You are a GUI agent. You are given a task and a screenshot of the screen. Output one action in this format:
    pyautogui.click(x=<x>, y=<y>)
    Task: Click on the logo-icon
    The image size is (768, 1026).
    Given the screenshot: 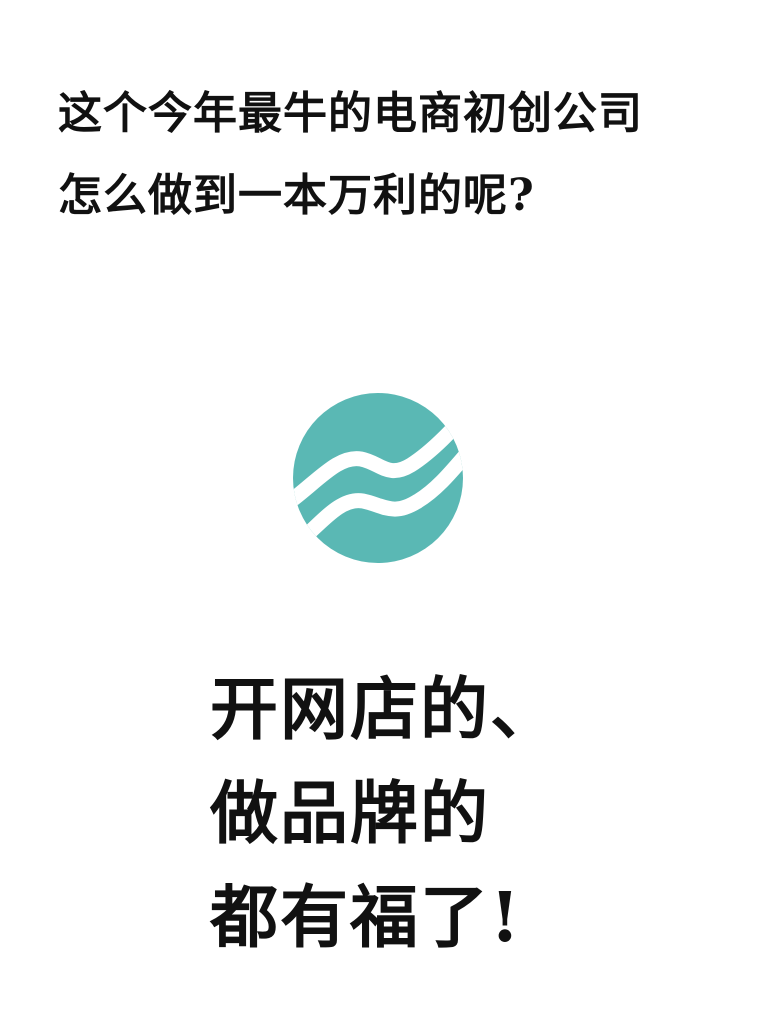 What is the action you would take?
    pyautogui.click(x=378, y=478)
    